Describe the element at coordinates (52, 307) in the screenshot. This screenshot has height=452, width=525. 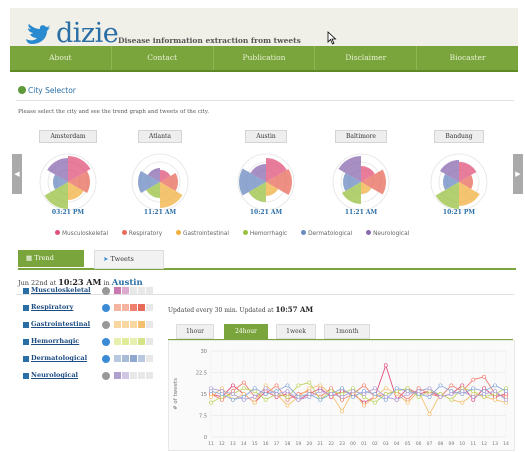
I see `disease-name-link: Respiratory` at that location.